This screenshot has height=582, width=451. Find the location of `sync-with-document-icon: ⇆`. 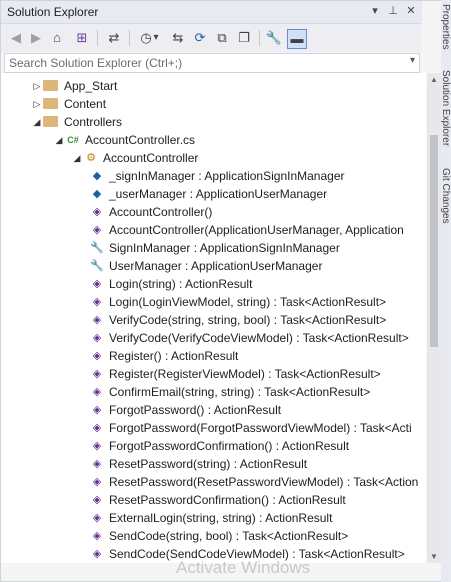

sync-with-document-icon: ⇆ is located at coordinates (178, 38).